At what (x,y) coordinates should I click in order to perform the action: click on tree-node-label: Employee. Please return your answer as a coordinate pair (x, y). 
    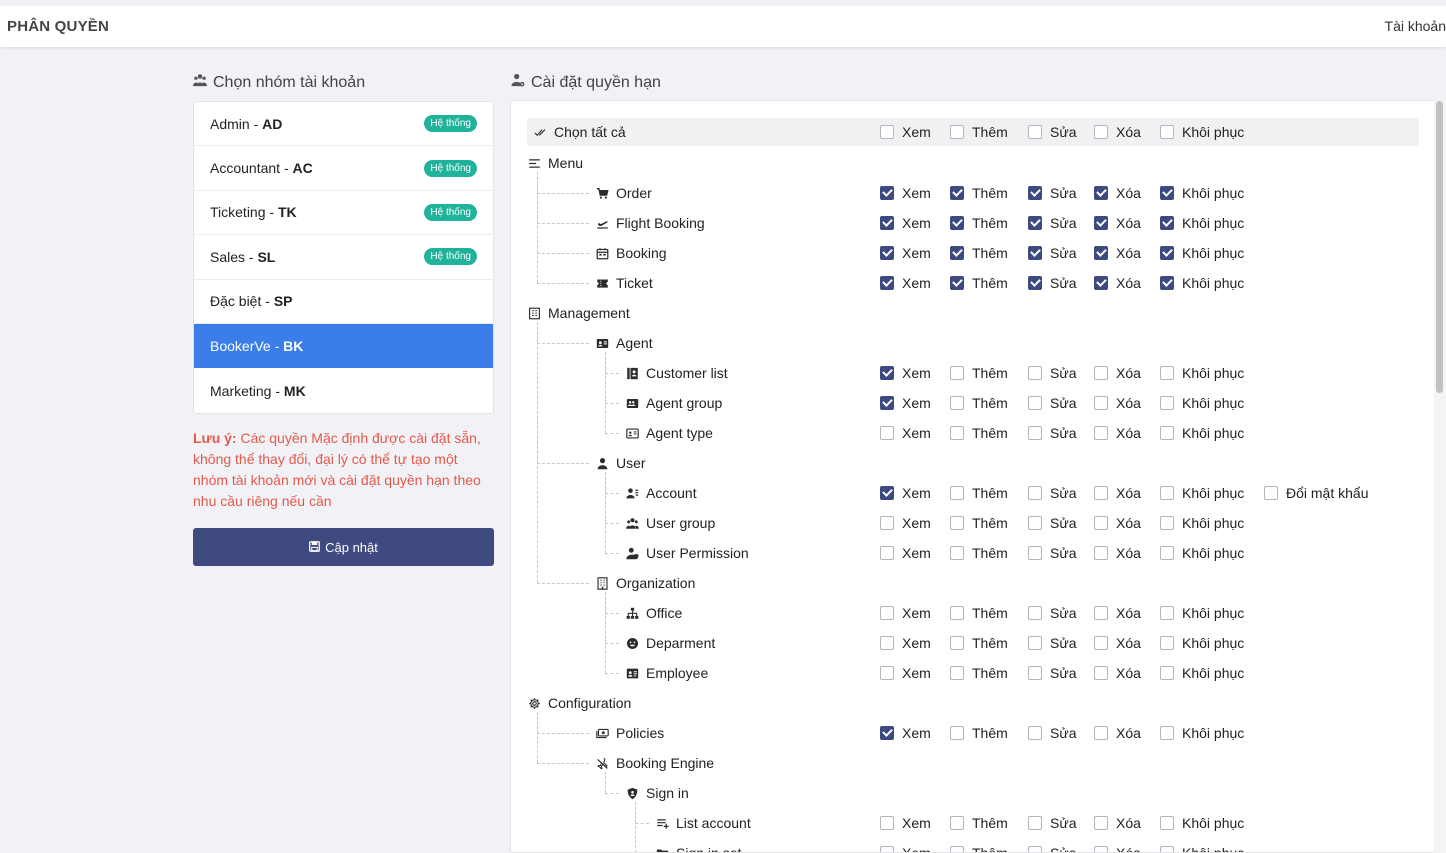
    Looking at the image, I should click on (666, 673).